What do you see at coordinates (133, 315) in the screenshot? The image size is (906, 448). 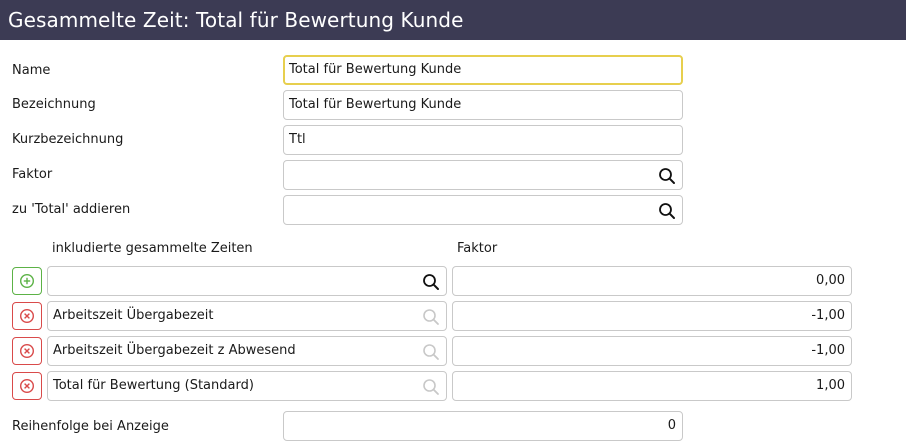 I see `included-time-value: Arbeitszeit Übergabezeit` at bounding box center [133, 315].